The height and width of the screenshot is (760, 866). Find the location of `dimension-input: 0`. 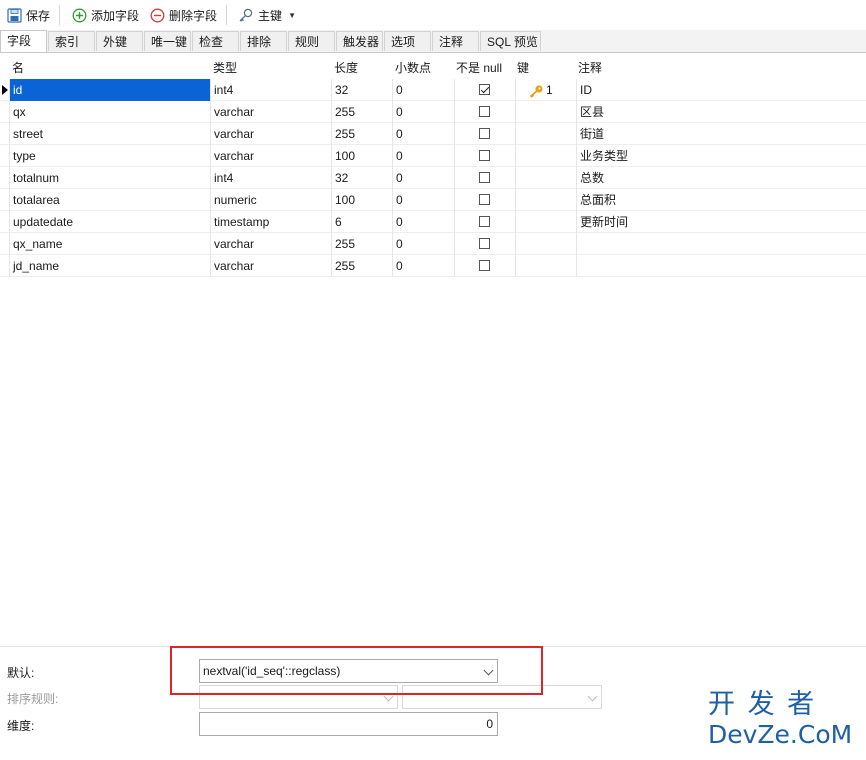

dimension-input: 0 is located at coordinates (348, 724).